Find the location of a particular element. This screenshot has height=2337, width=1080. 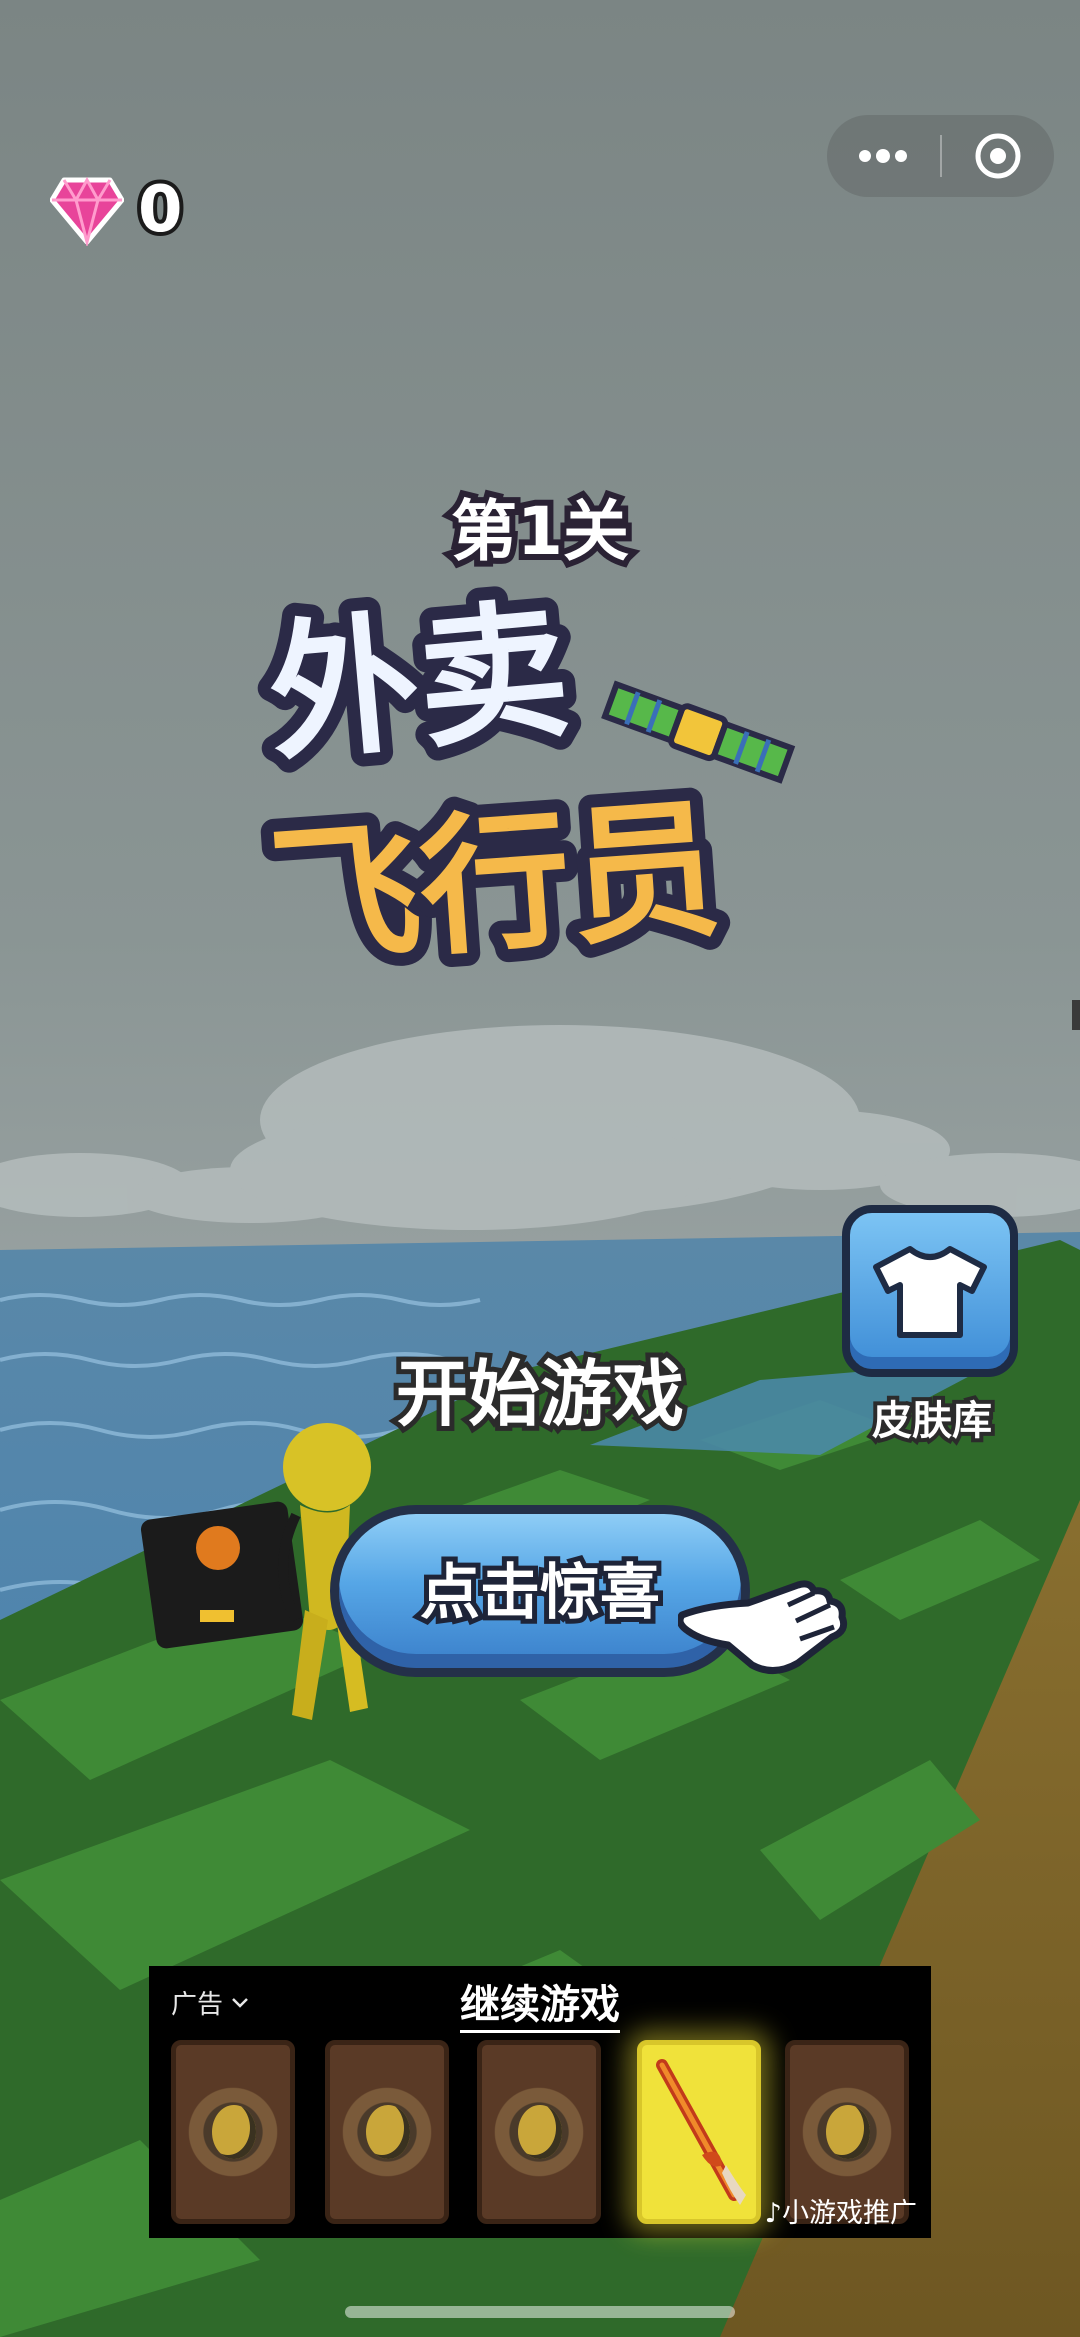

more-dots-icon is located at coordinates (883, 156).